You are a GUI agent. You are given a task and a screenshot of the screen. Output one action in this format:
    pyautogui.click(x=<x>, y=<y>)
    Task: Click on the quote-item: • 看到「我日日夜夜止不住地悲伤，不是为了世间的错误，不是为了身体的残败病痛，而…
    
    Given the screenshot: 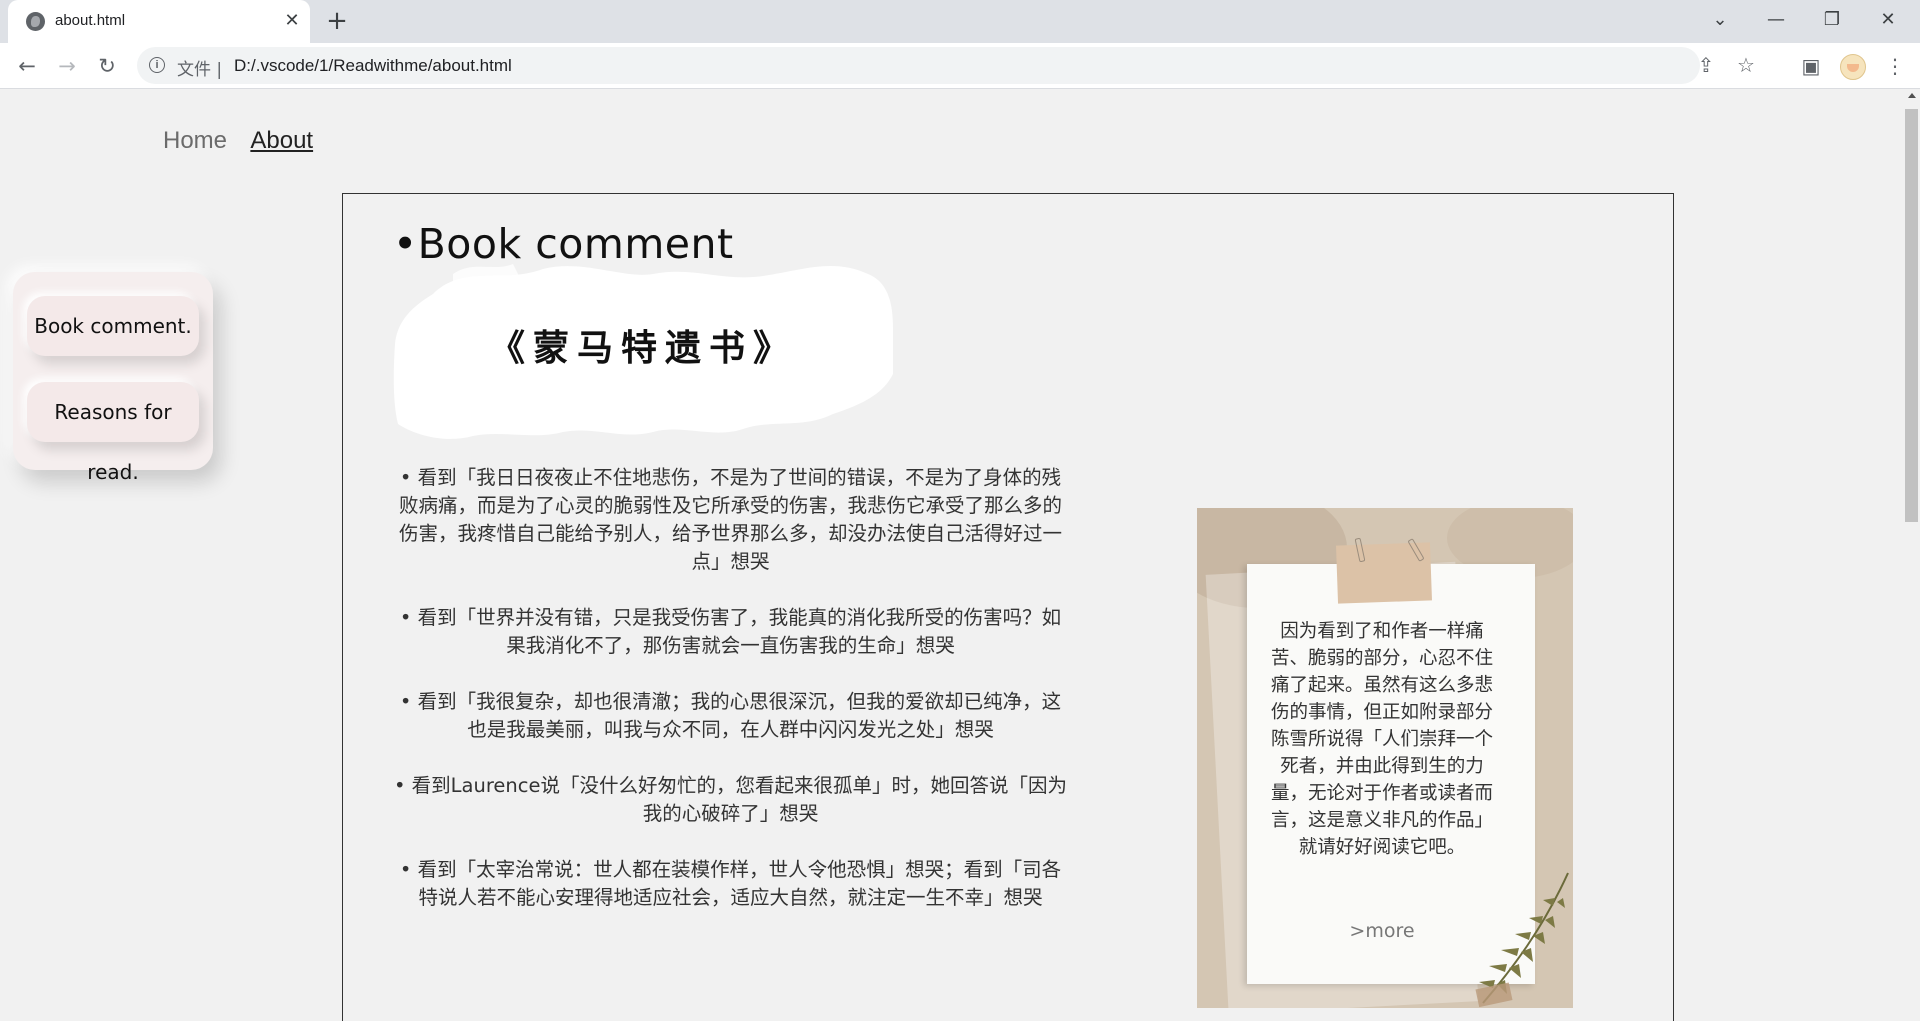 What is the action you would take?
    pyautogui.click(x=730, y=519)
    